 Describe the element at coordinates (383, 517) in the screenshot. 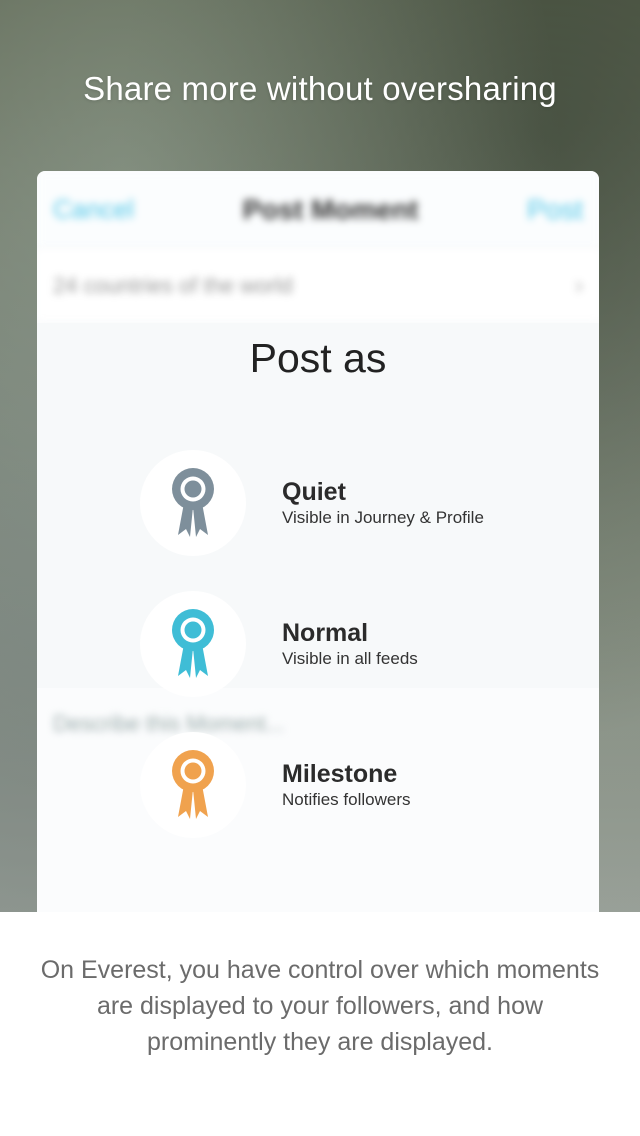

I see `option-subtitle: Visible in Journey & Profile` at that location.